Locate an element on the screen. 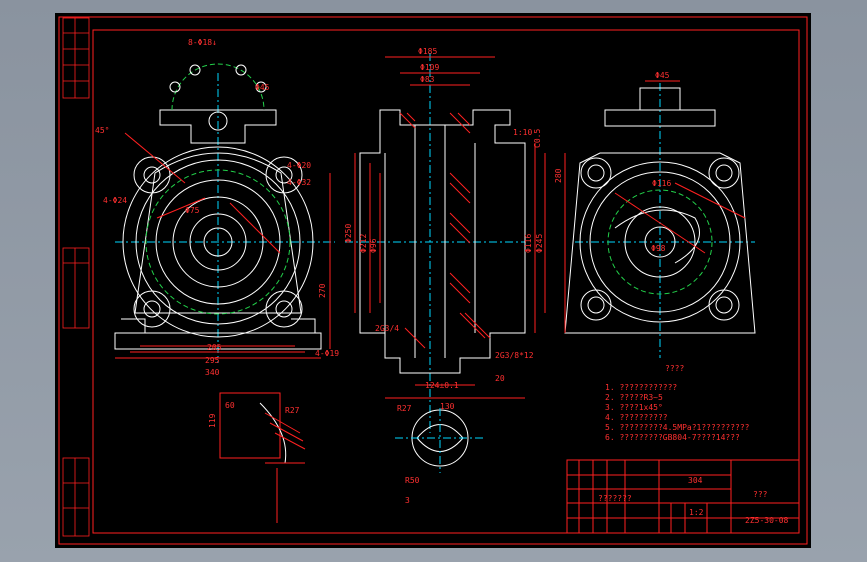  svg-text: 8-Φ18↓ is located at coordinates (202, 42).